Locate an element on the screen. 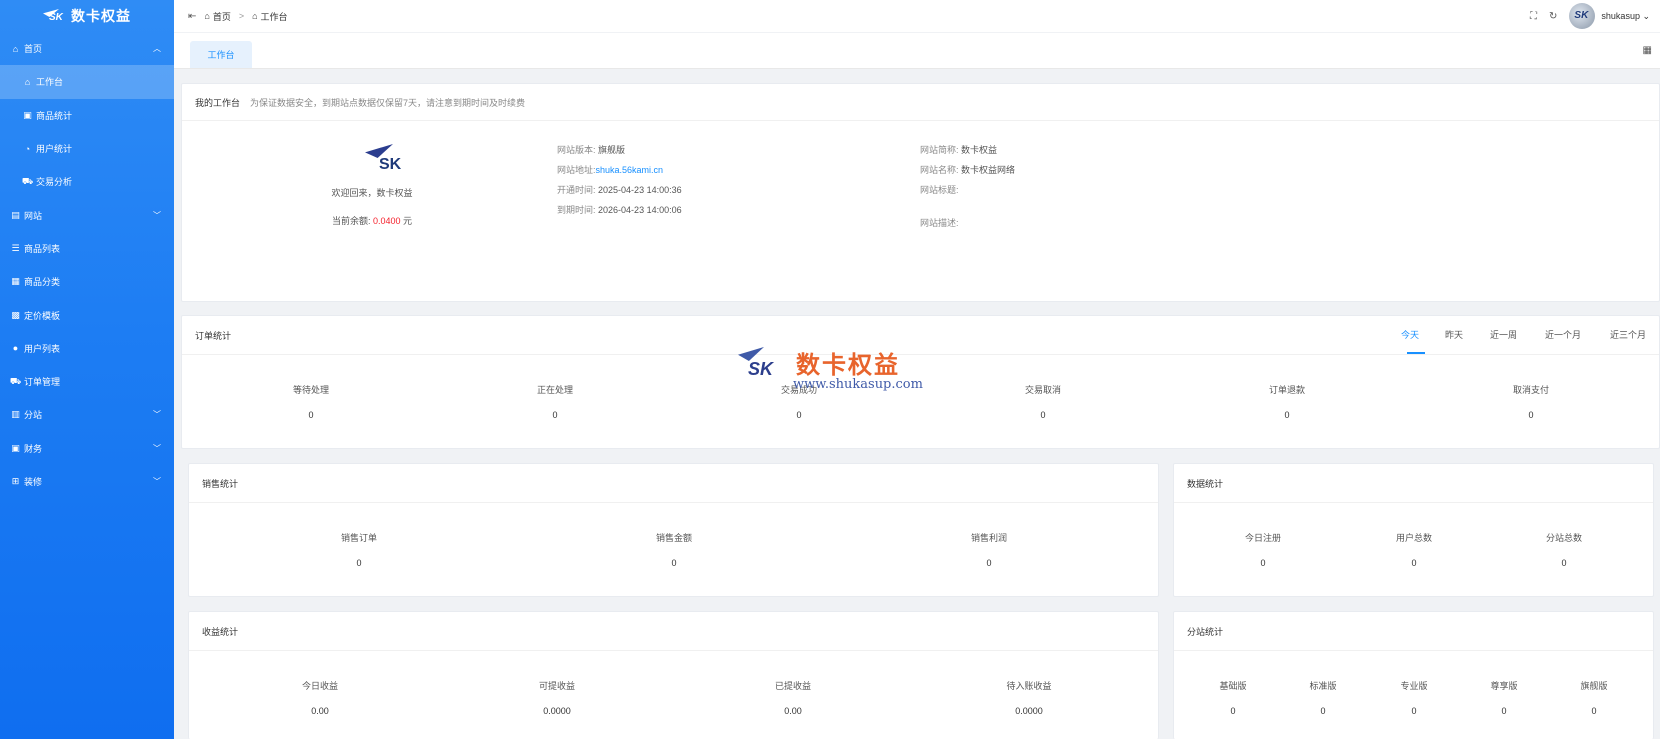 The width and height of the screenshot is (1660, 739). refresh-icon: ↻ is located at coordinates (1553, 16).